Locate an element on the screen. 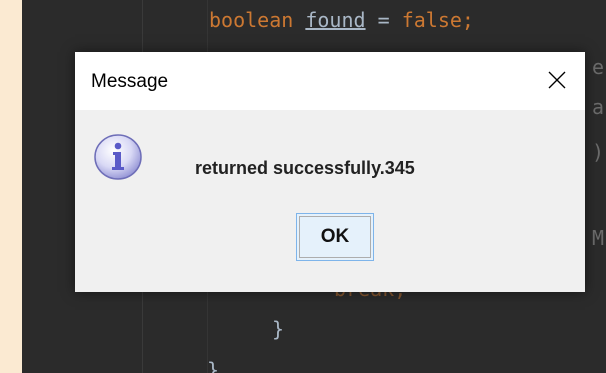 This screenshot has height=373, width=606. dialog-title: Message is located at coordinates (130, 81).